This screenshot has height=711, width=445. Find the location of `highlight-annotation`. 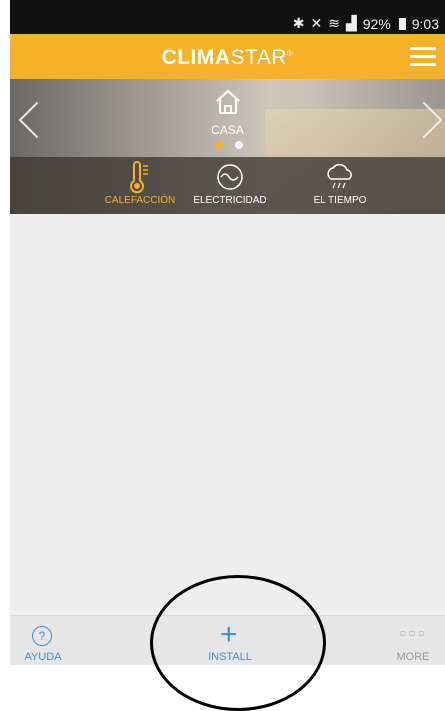

highlight-annotation is located at coordinates (238, 643).